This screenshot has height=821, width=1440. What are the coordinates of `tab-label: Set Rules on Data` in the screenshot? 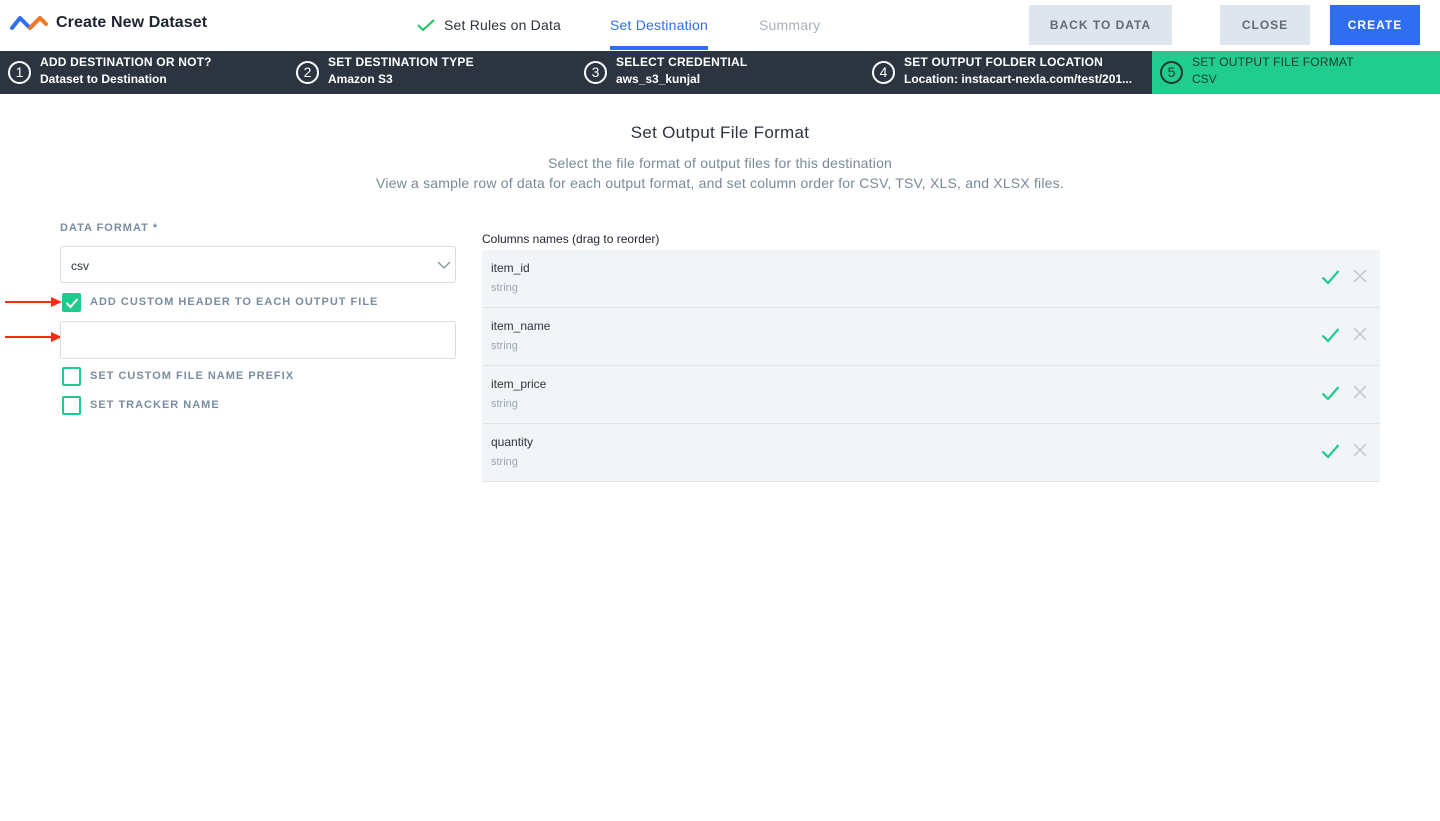 It's located at (503, 25).